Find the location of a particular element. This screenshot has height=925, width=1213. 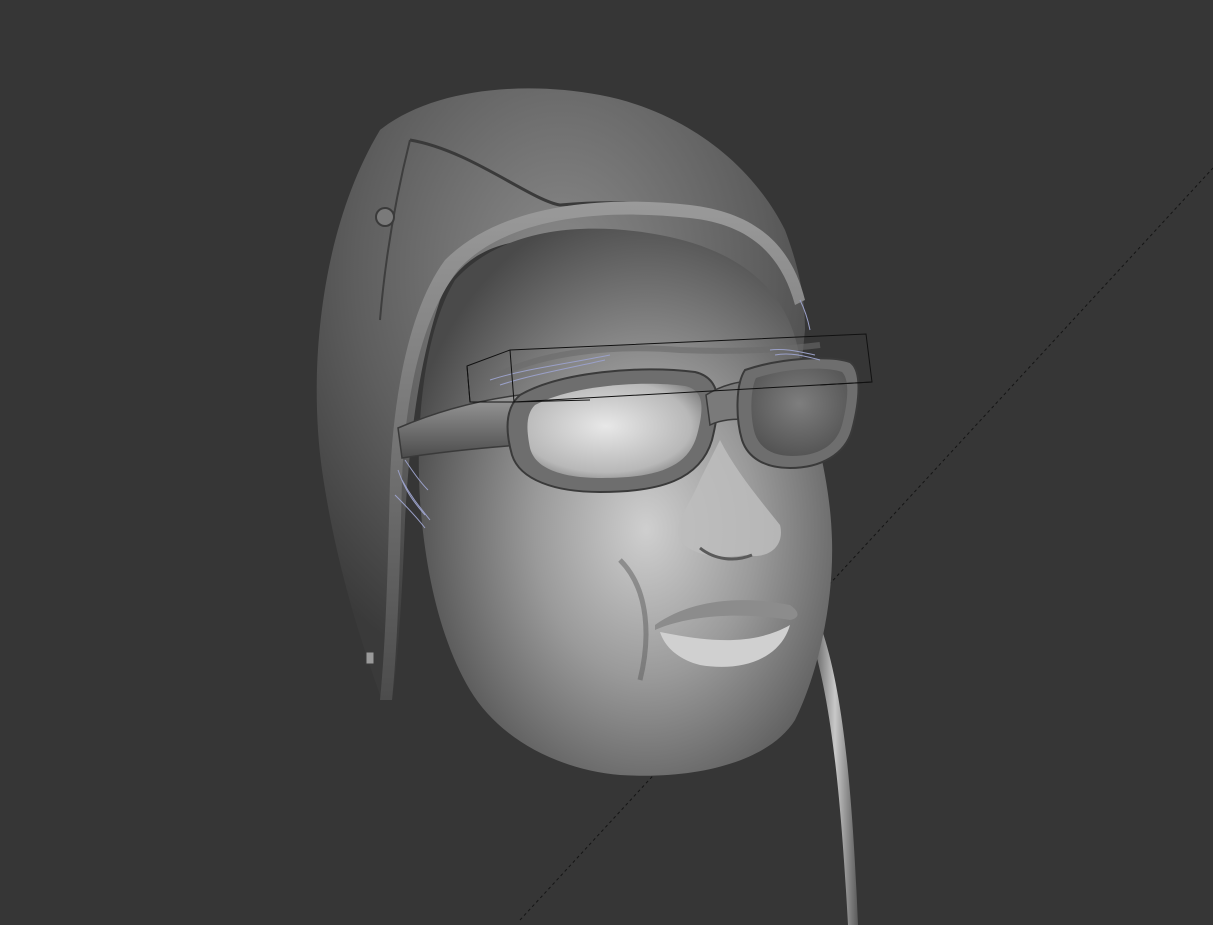

cap-pin-icon is located at coordinates (370, 658).